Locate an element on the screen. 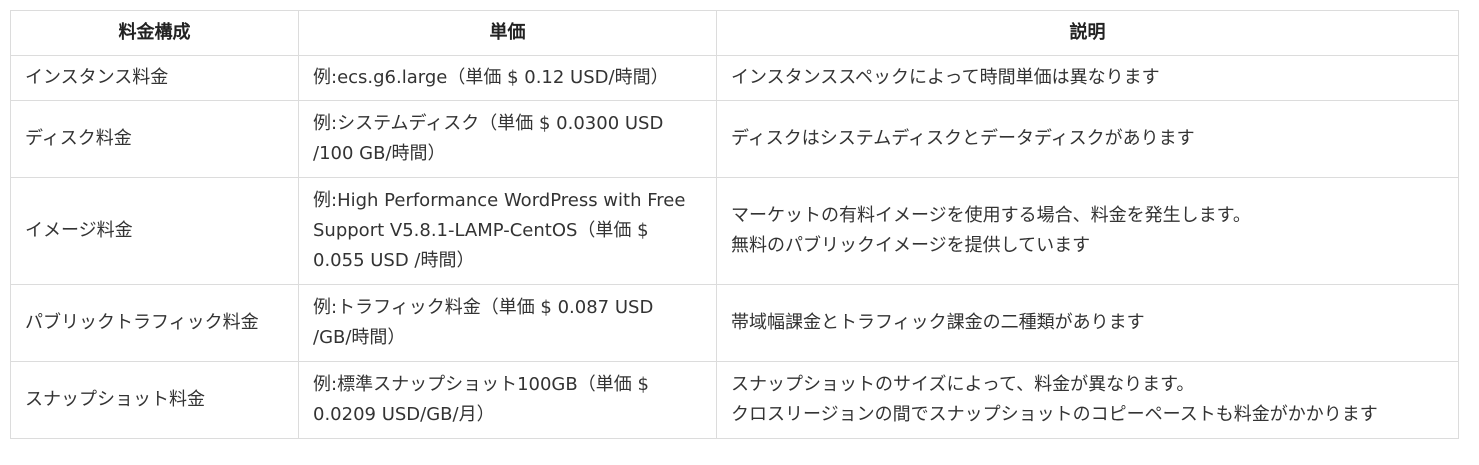  price-cell: 例:トラフィック料金（単価 $ 0.087 USD /GB/時間） is located at coordinates (507, 323).